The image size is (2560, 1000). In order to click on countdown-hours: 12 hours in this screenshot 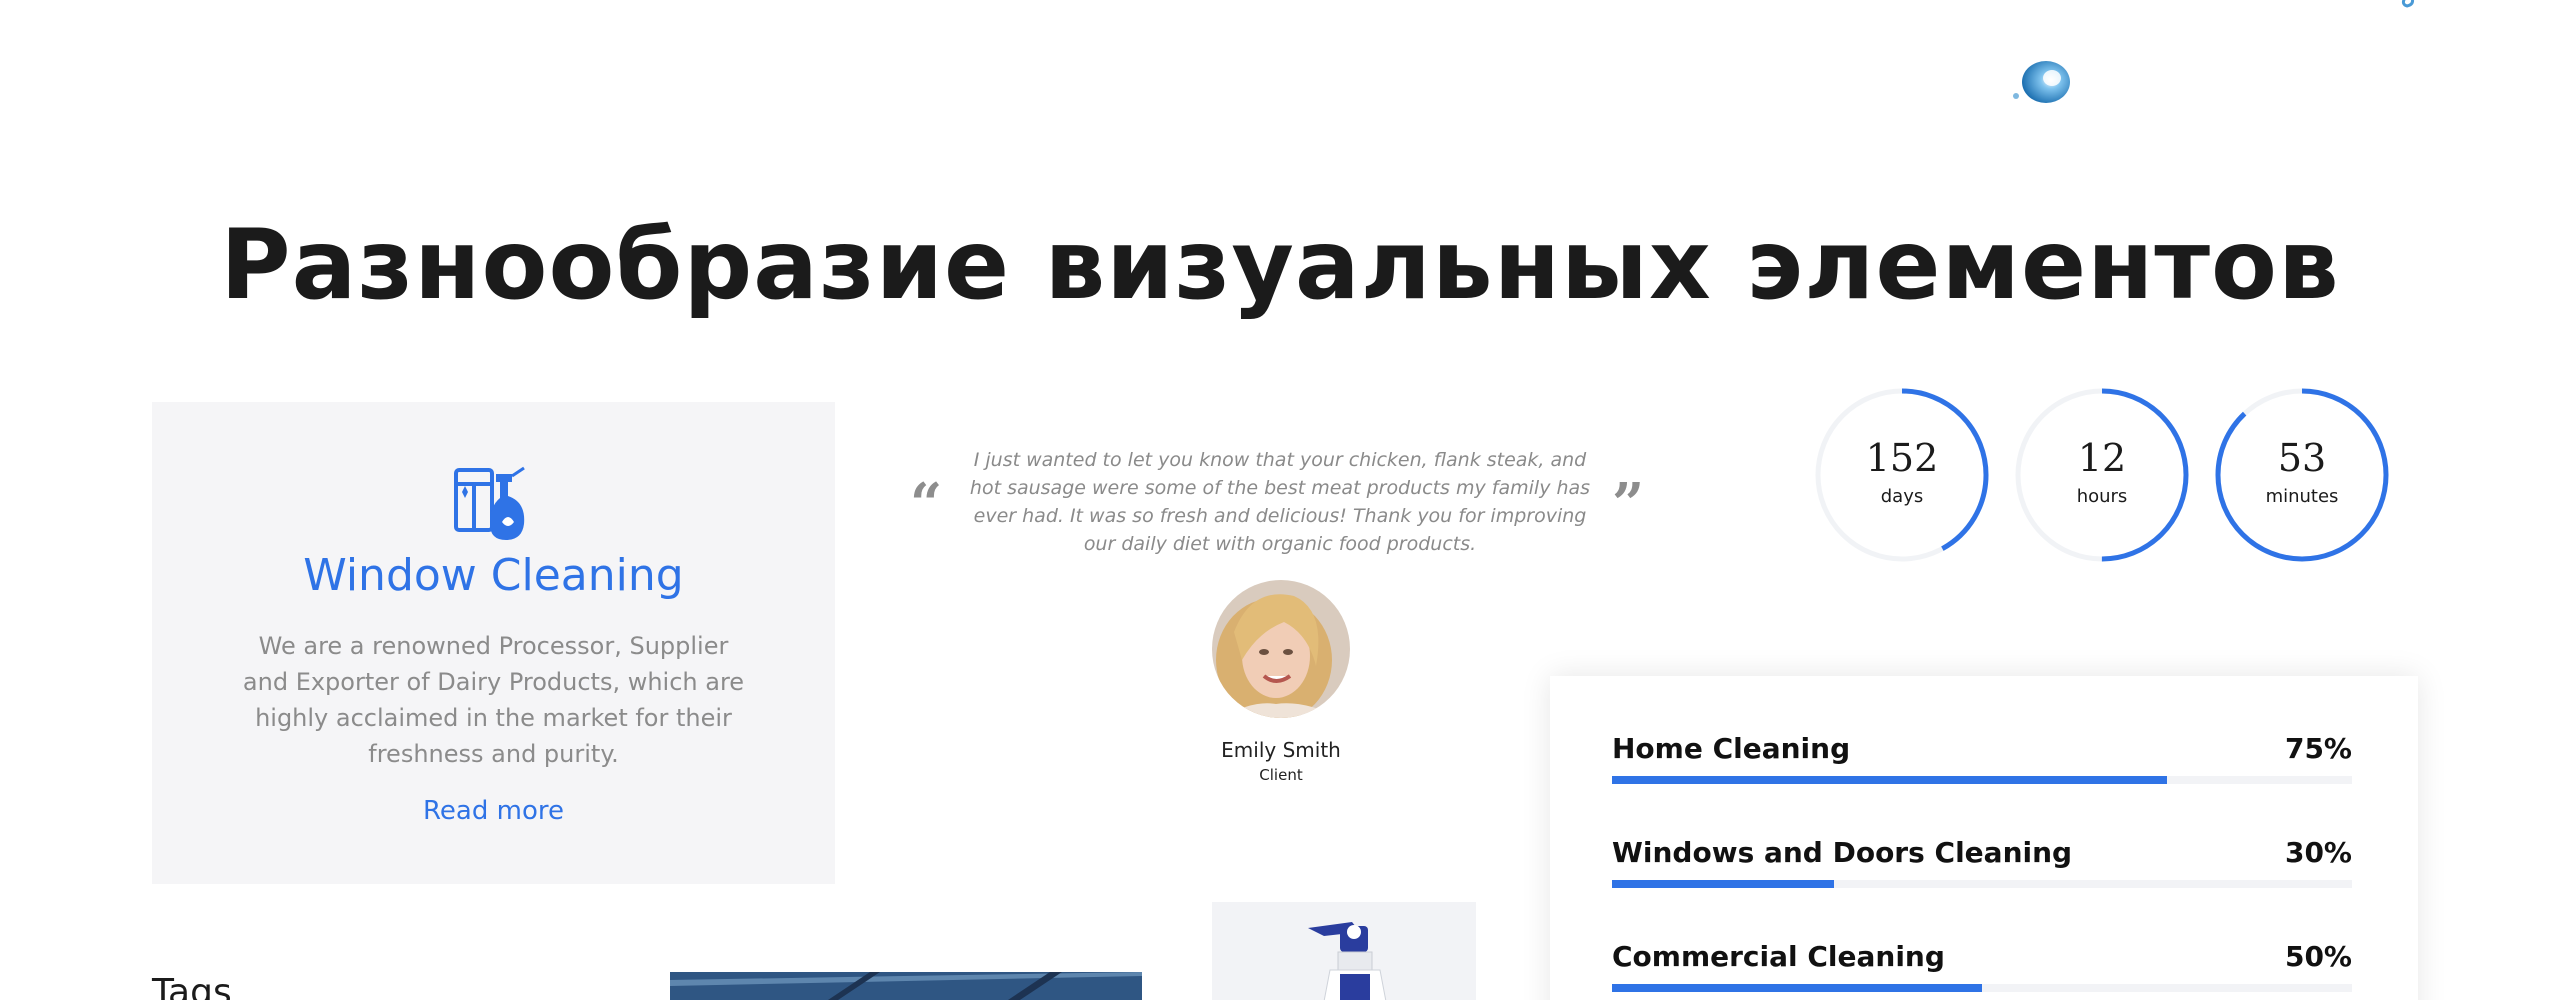, I will do `click(2102, 475)`.